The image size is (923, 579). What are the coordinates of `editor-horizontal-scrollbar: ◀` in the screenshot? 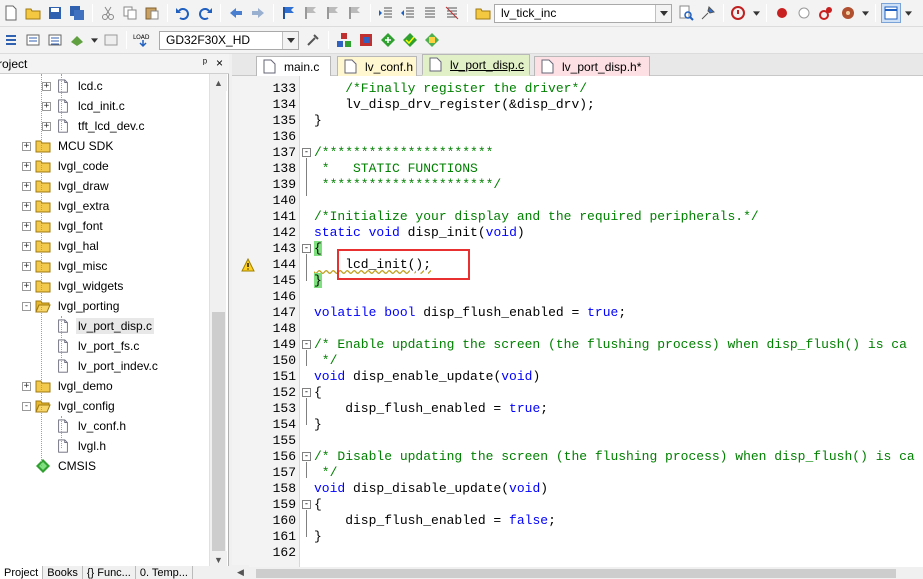 It's located at (577, 572).